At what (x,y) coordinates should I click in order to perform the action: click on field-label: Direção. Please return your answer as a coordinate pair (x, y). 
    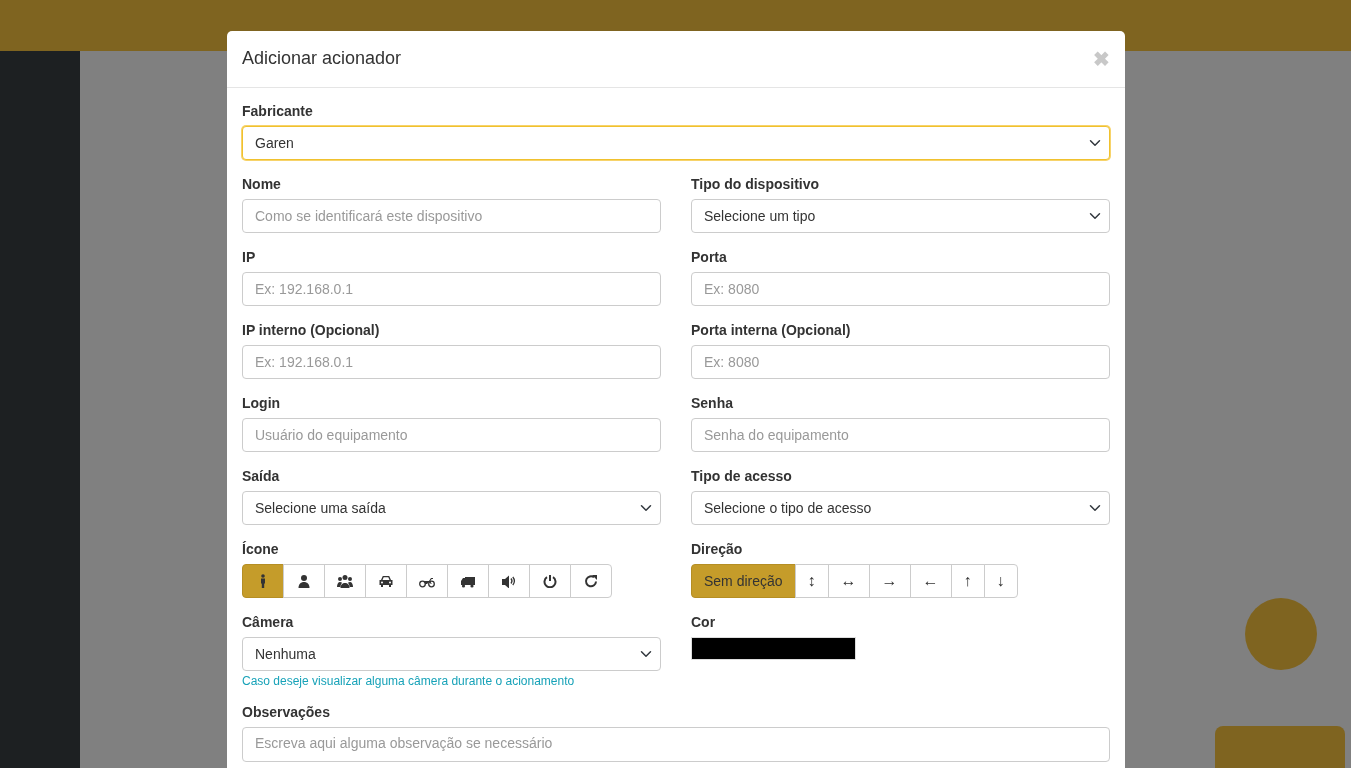
    Looking at the image, I should click on (717, 549).